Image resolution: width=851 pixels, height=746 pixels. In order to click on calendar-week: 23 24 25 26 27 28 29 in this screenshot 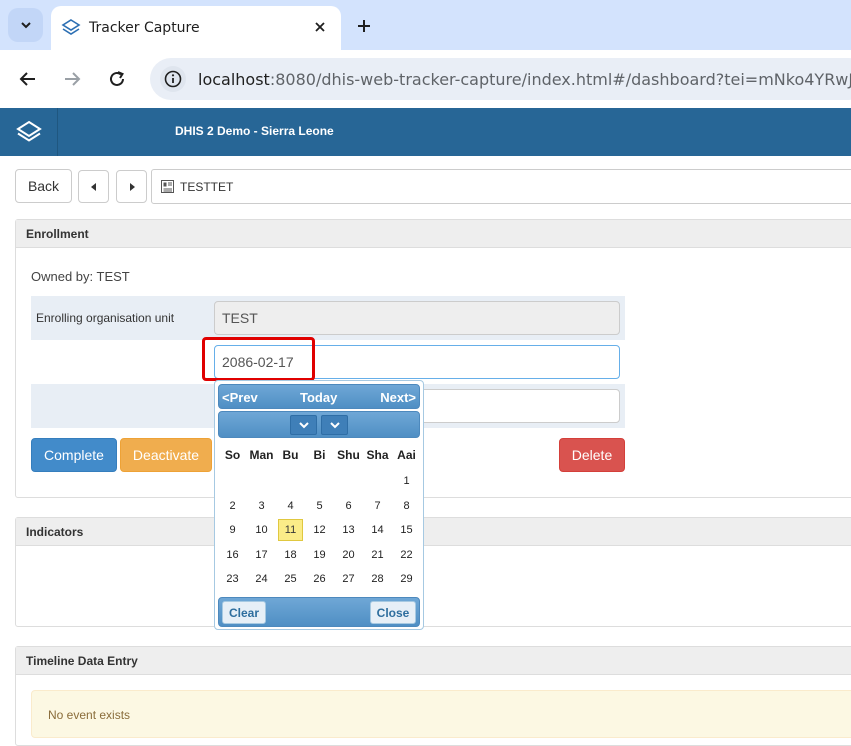, I will do `click(320, 579)`.